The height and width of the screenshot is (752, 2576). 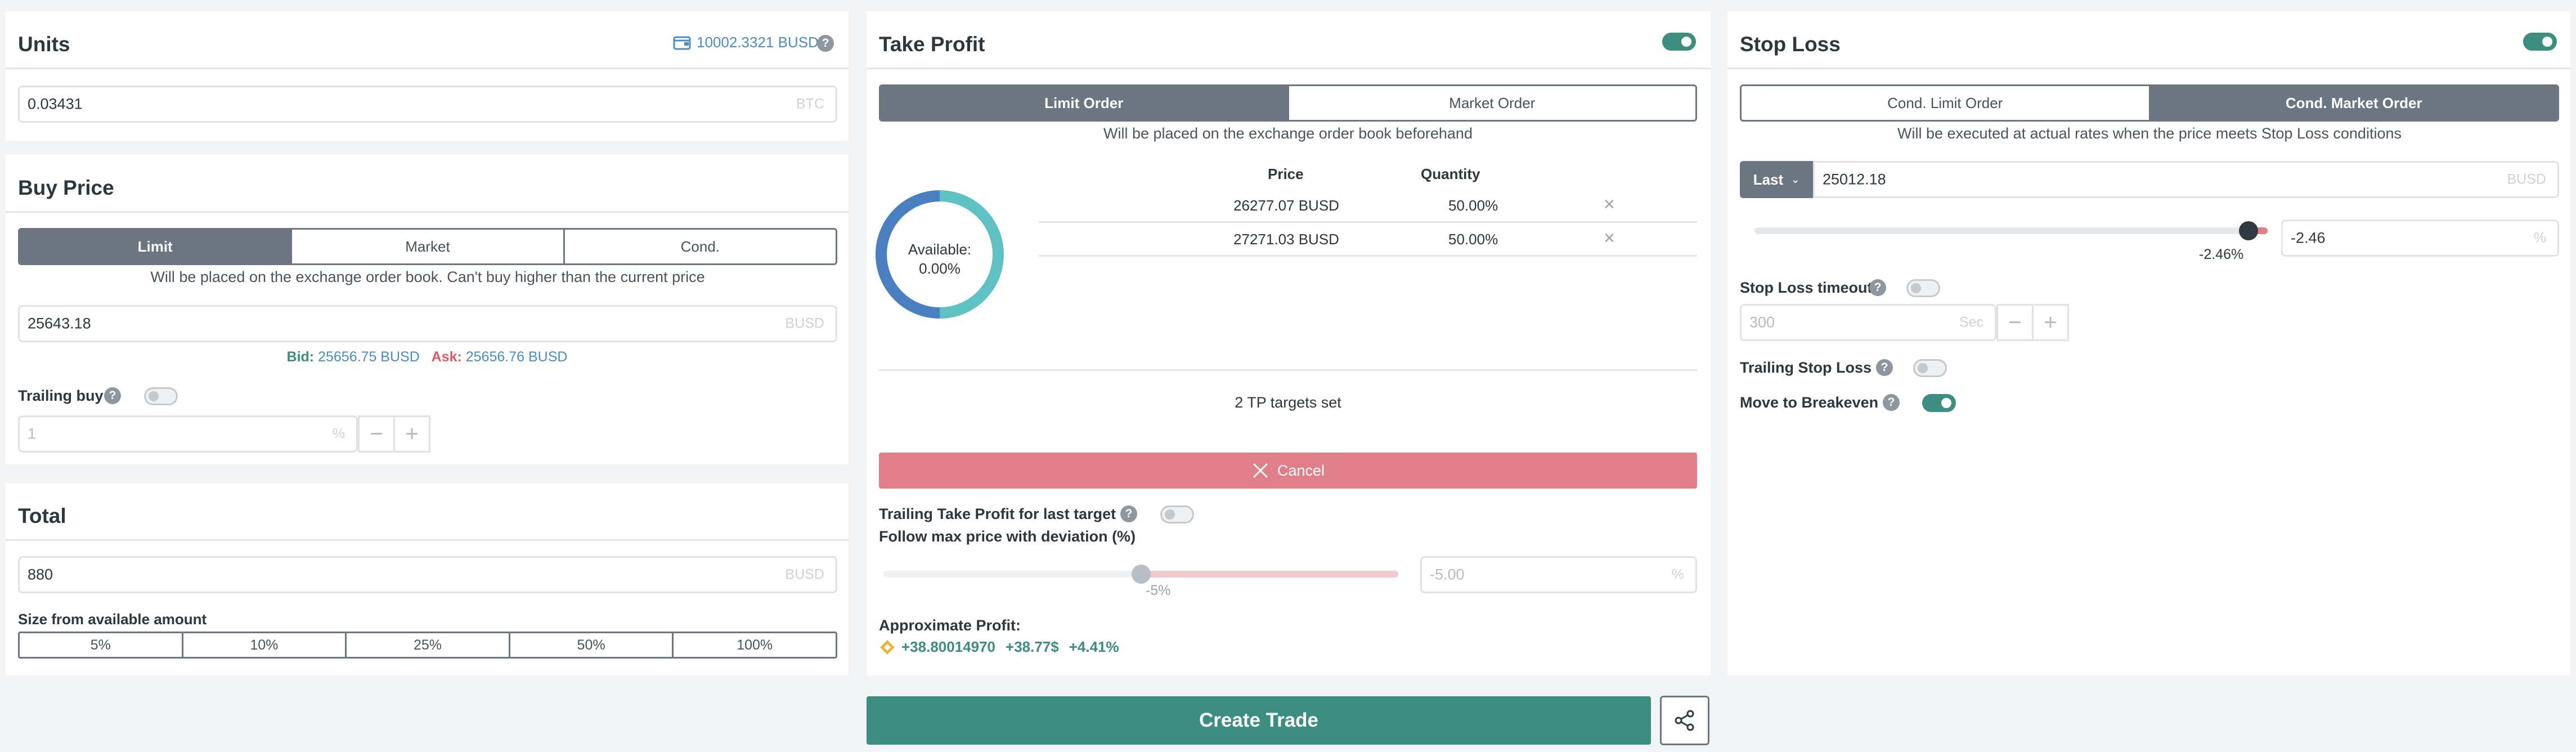 What do you see at coordinates (1891, 402) in the screenshot?
I see `breakeven-help-icon: ?` at bounding box center [1891, 402].